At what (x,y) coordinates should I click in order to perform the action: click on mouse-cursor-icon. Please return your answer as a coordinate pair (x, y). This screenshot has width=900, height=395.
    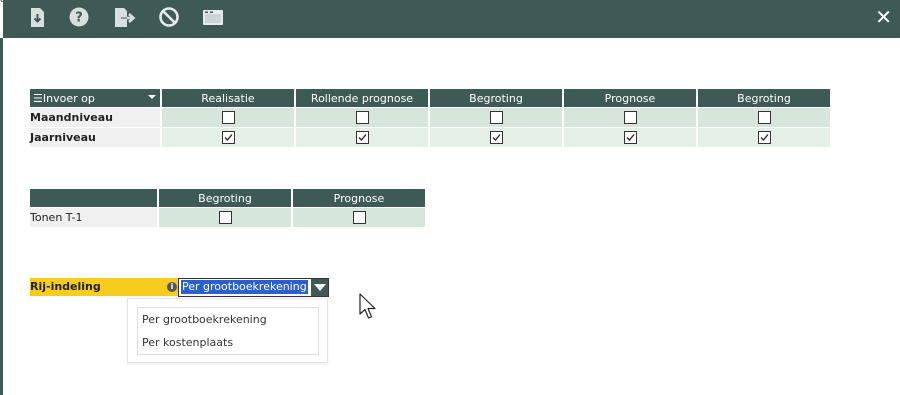
    Looking at the image, I should click on (369, 308).